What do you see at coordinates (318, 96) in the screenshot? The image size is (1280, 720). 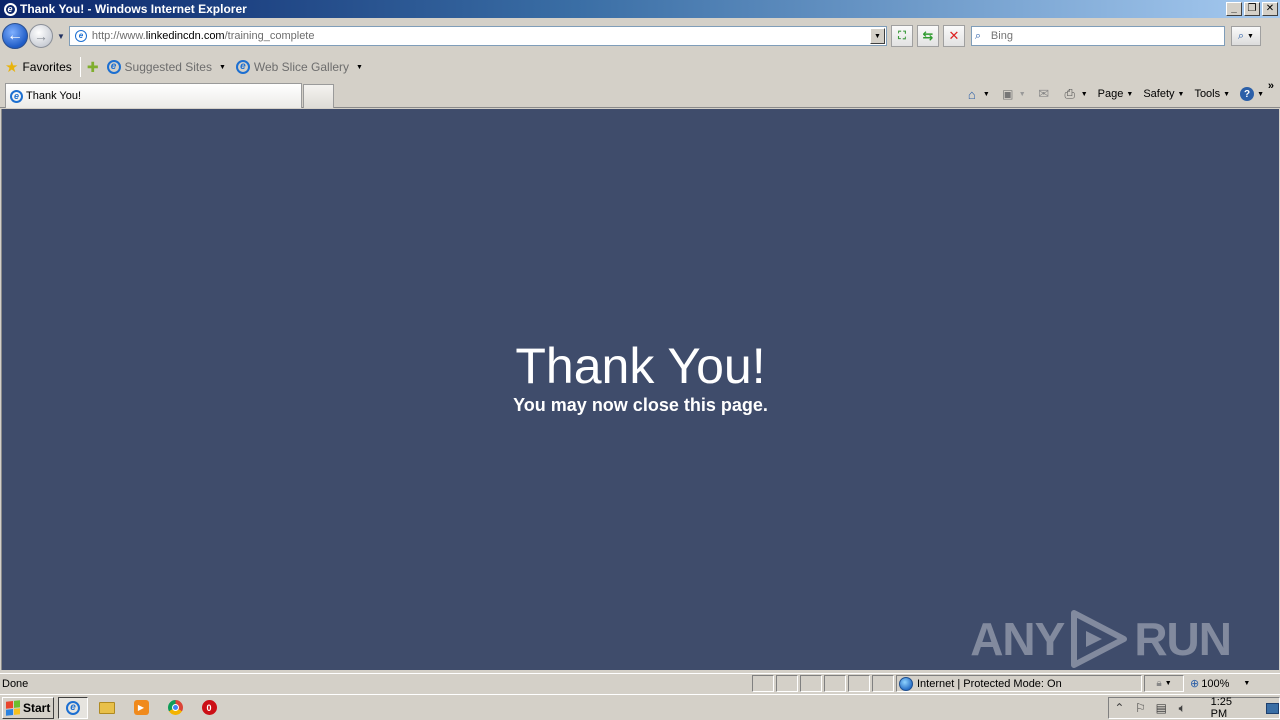 I see `new-tab-button` at bounding box center [318, 96].